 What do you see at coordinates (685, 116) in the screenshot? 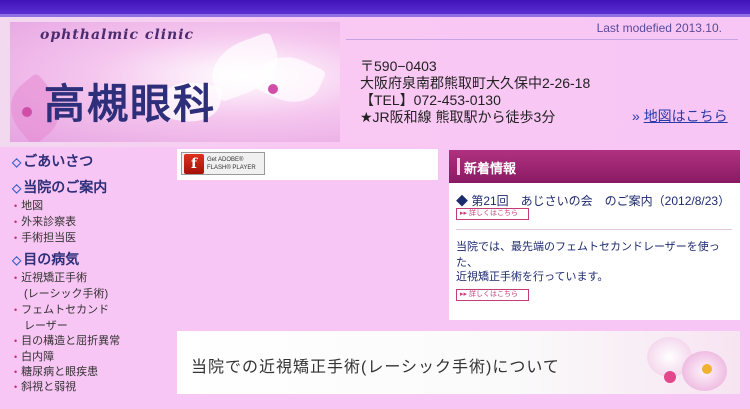
I see `map-link-label: 地図はこちら` at bounding box center [685, 116].